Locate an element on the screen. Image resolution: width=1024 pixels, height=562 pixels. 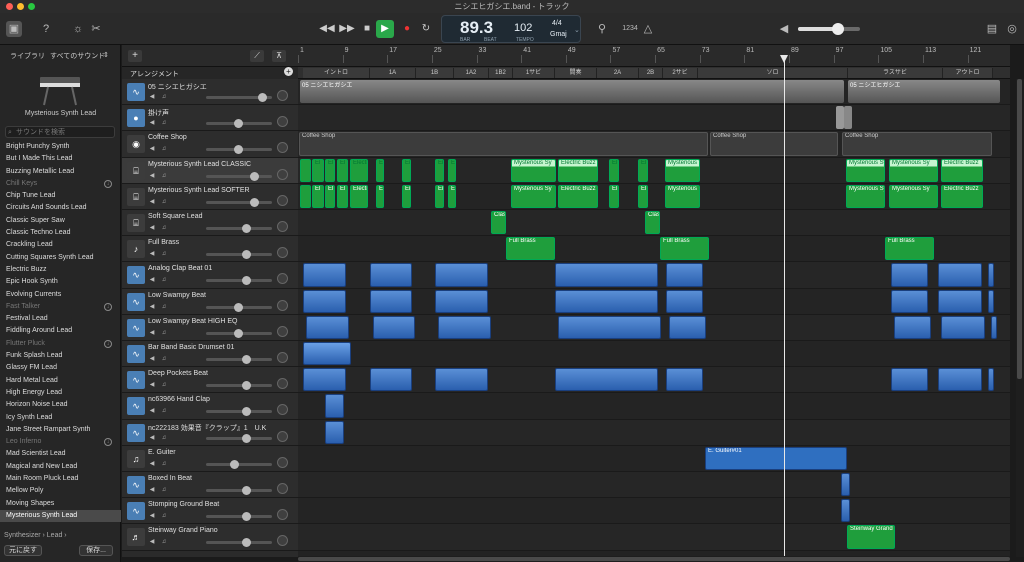
track-header: ⌸ Soft Square Lead ◀ ♫ is located at coordinates (210, 223).